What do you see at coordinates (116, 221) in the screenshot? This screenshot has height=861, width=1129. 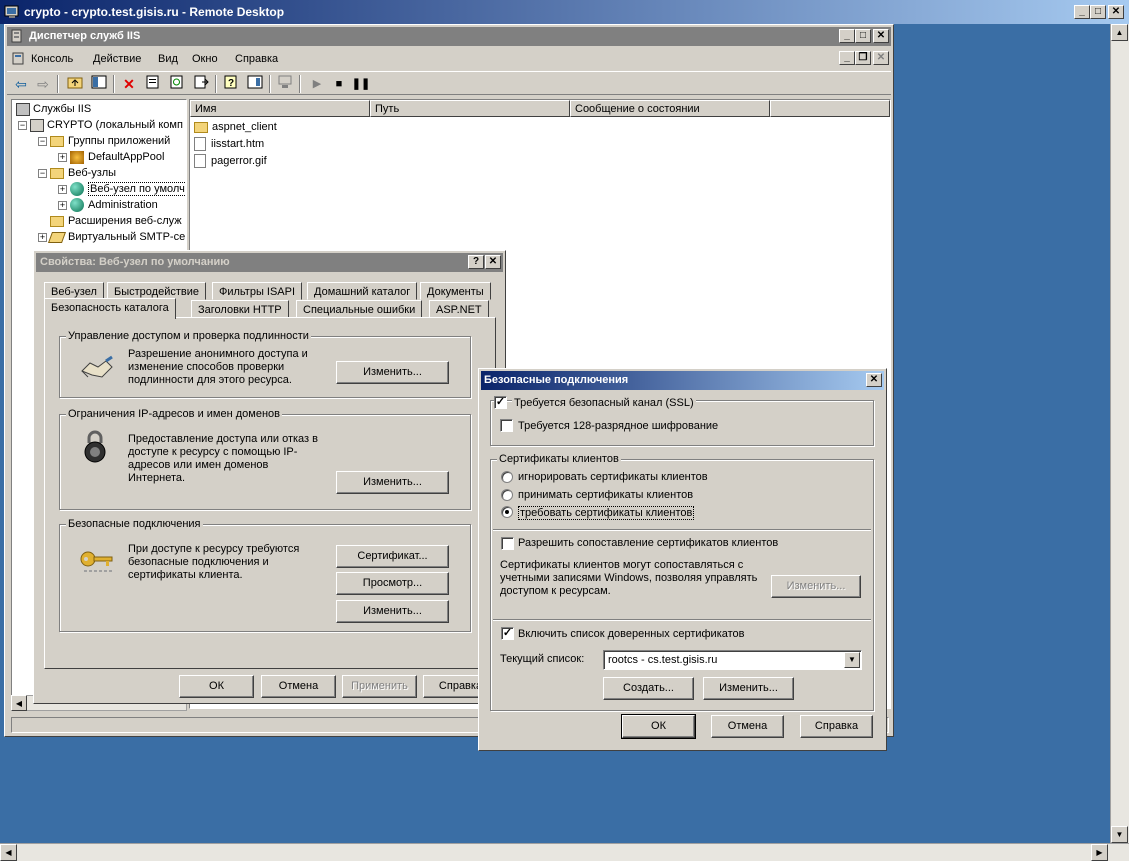 I see `tree-item-extensions: Расширения веб-служ` at bounding box center [116, 221].